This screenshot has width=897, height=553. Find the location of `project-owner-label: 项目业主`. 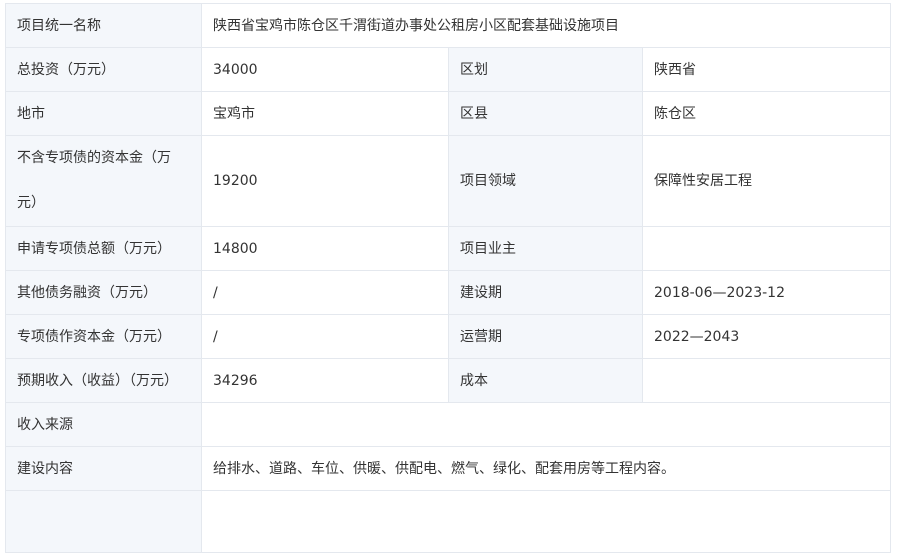

project-owner-label: 项目业主 is located at coordinates (545, 248).